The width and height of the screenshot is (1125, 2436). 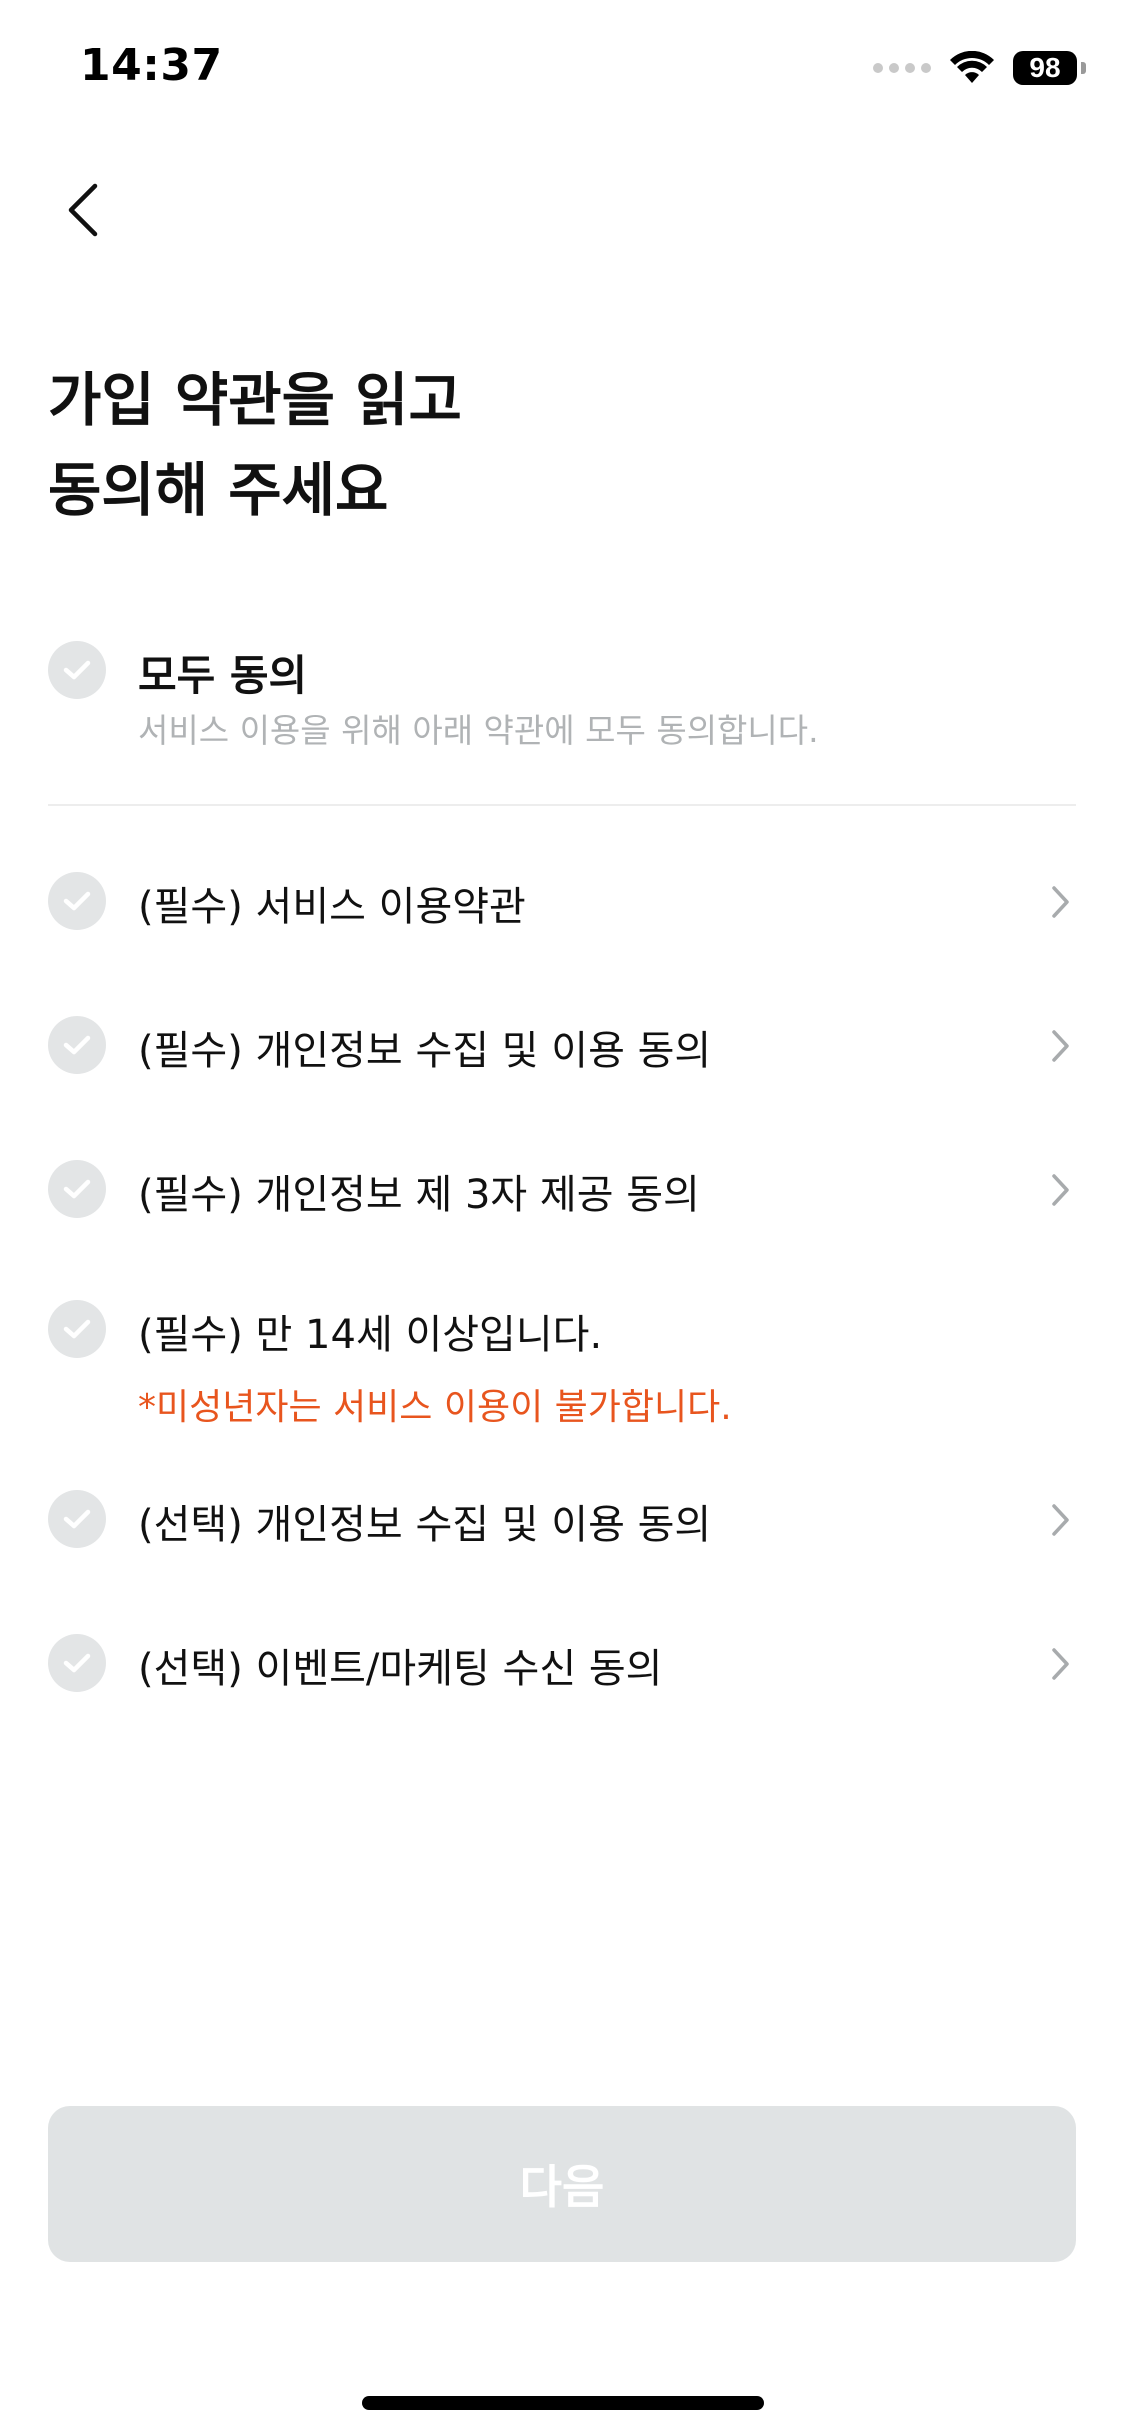 I want to click on agree-all-checkbox, so click(x=77, y=670).